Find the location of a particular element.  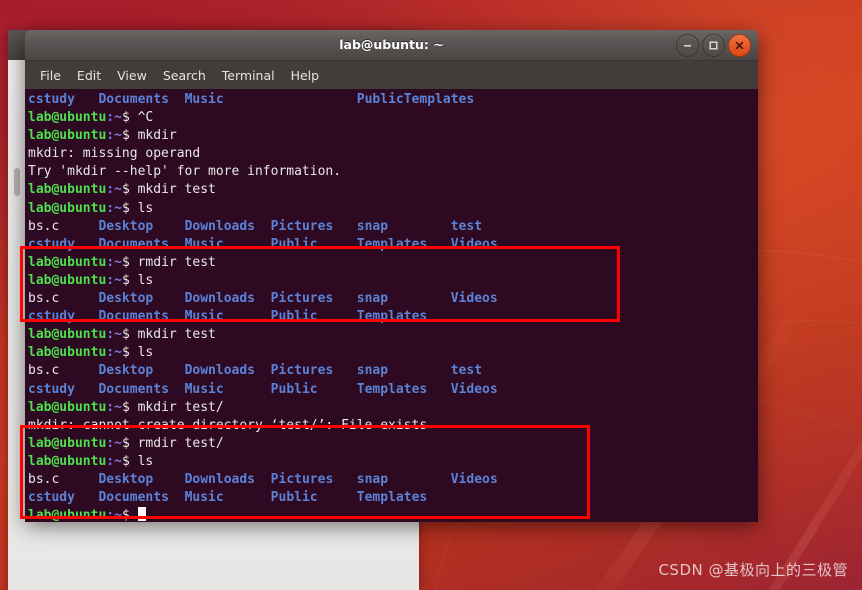

terminal-line: lab@ubuntu:~$ mkdir test/ is located at coordinates (393, 408).